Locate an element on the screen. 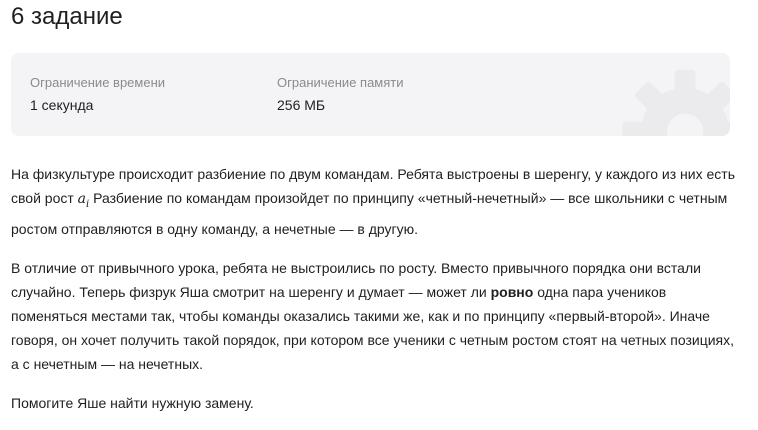 Image resolution: width=758 pixels, height=430 pixels. statement-paragraph-3: Помогите Яше найти нужную замену. is located at coordinates (132, 402).